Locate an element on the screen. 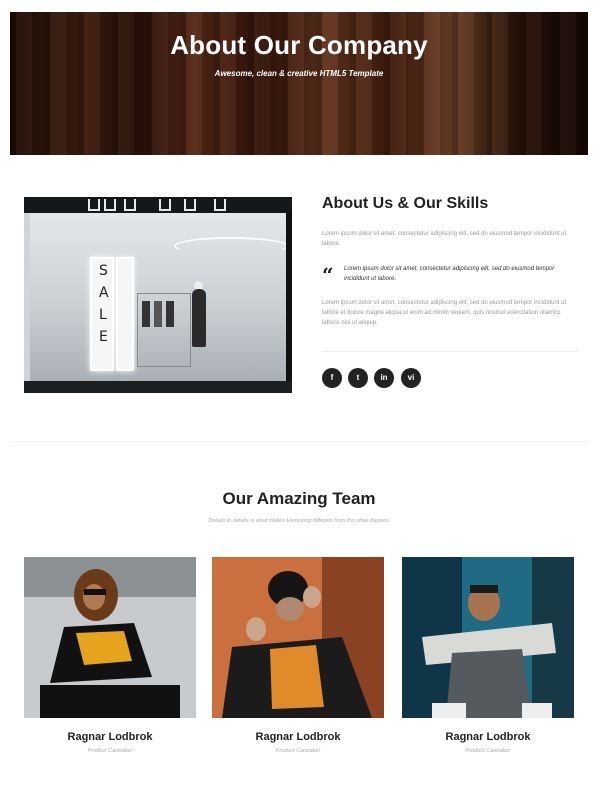 This screenshot has height=795, width=598. hero-subtitle: Awesome, clean & creative HTML5 Template is located at coordinates (299, 73).